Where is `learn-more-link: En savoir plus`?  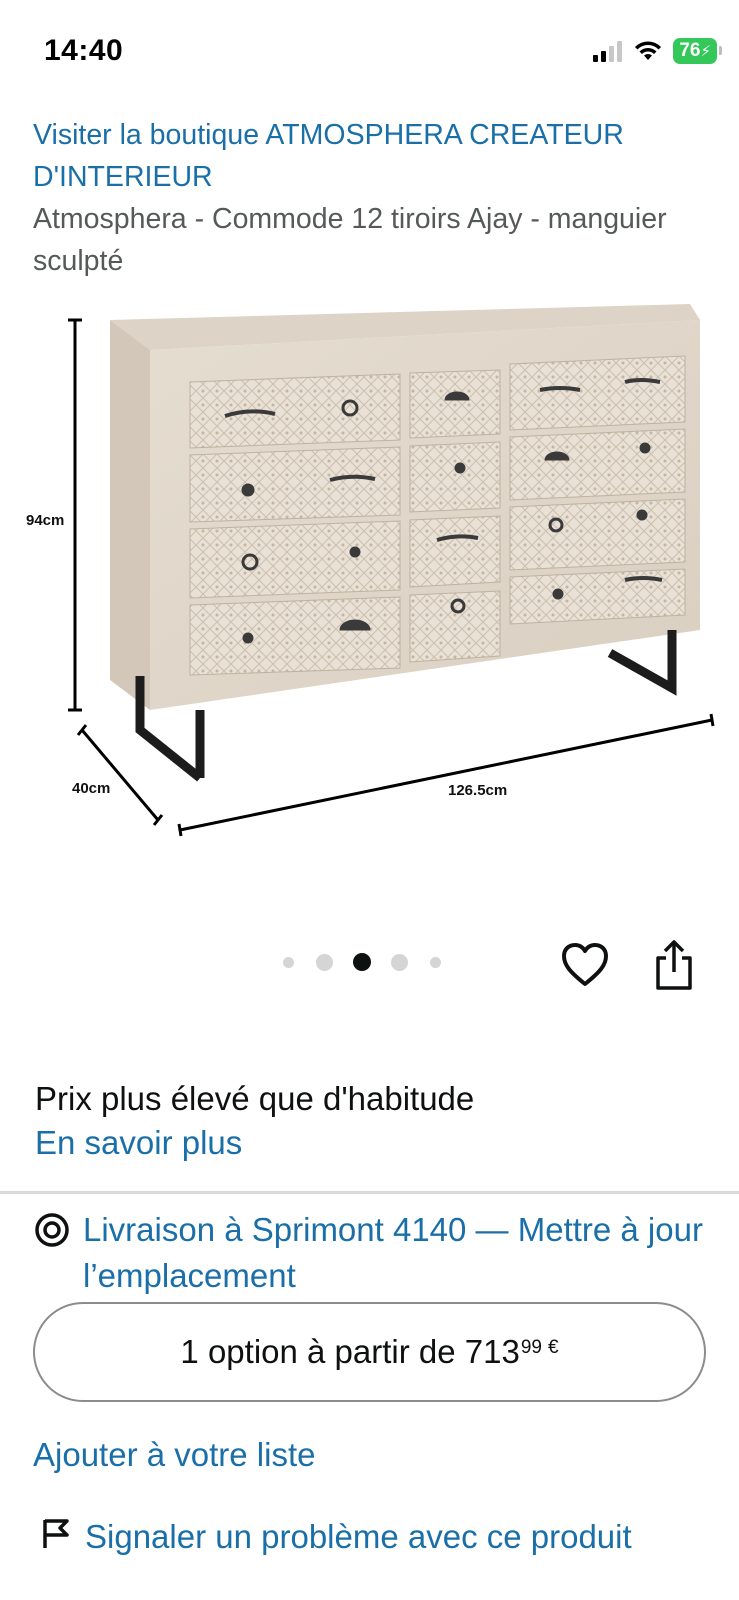 learn-more-link: En savoir plus is located at coordinates (138, 1143).